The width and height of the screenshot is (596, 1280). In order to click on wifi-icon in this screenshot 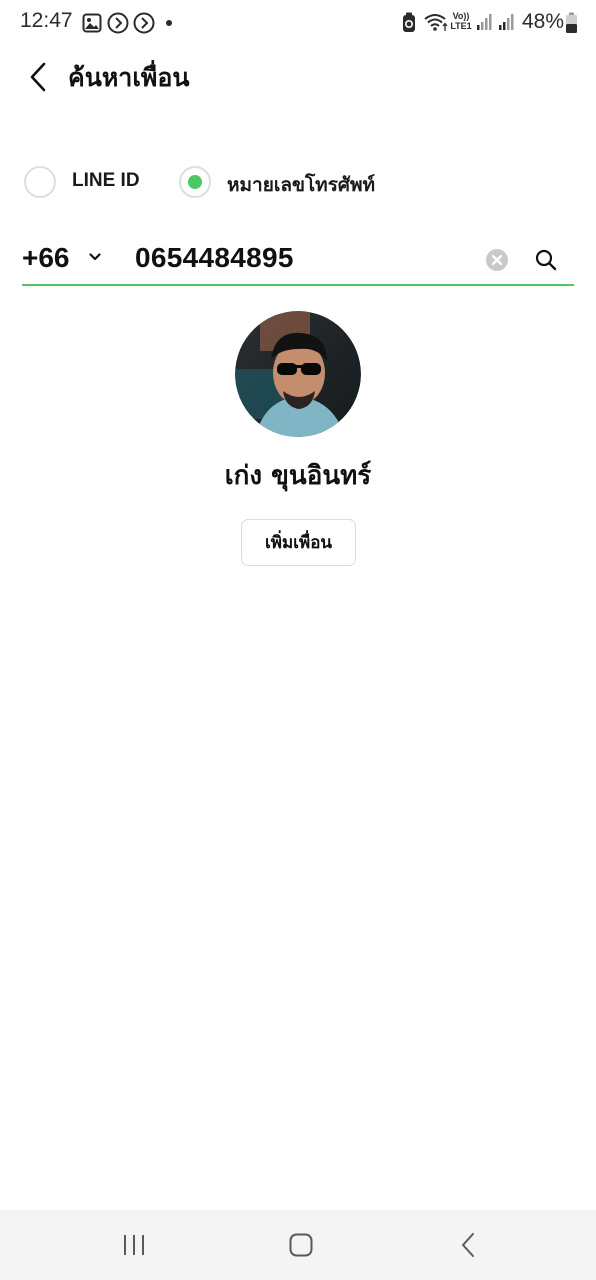, I will do `click(436, 22)`.